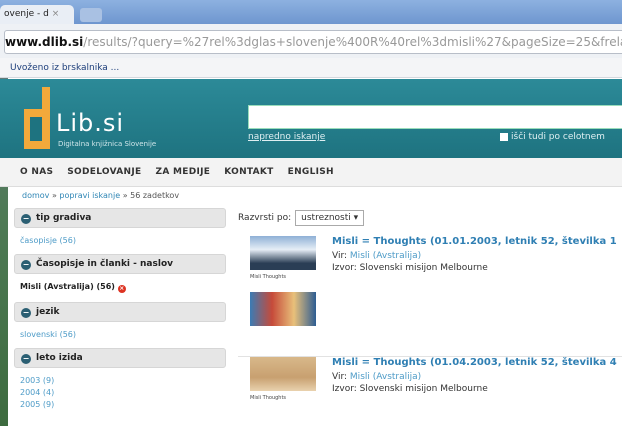 This screenshot has height=426, width=622. I want to click on sort-label: Razvrsti po:, so click(265, 218).